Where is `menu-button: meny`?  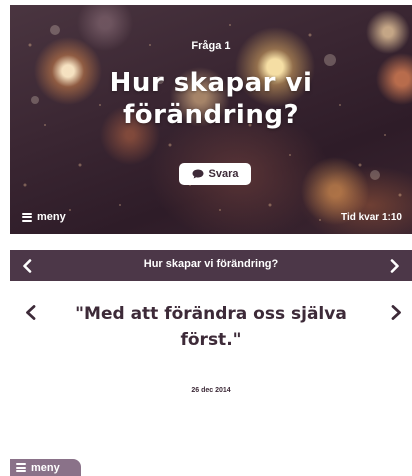 menu-button: meny is located at coordinates (44, 217).